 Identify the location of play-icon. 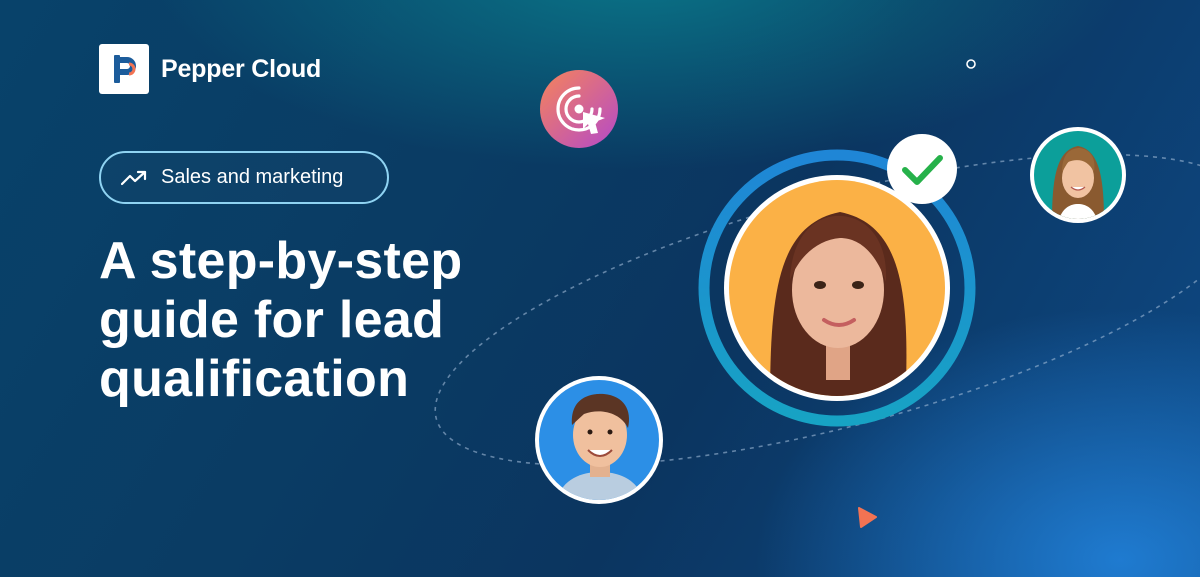
(867, 517).